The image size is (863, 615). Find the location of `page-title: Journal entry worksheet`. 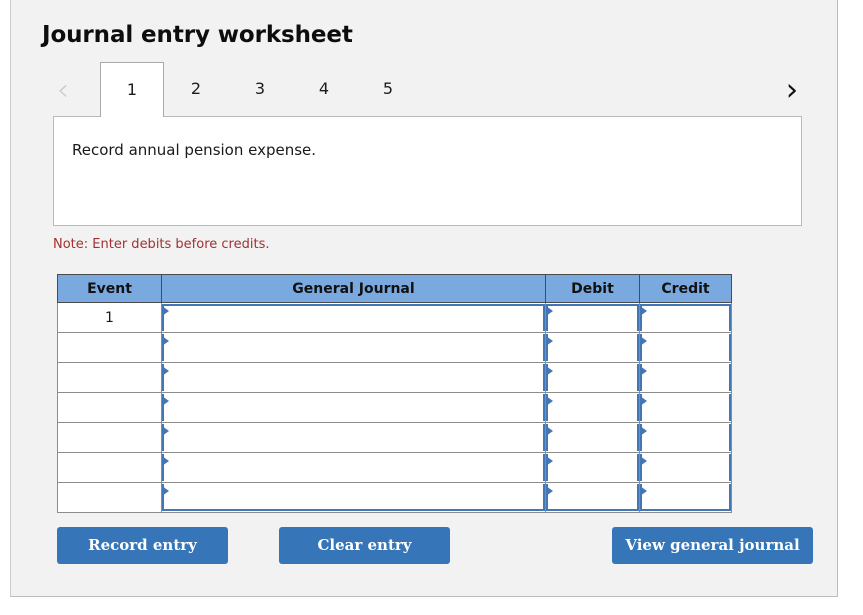

page-title: Journal entry worksheet is located at coordinates (197, 35).